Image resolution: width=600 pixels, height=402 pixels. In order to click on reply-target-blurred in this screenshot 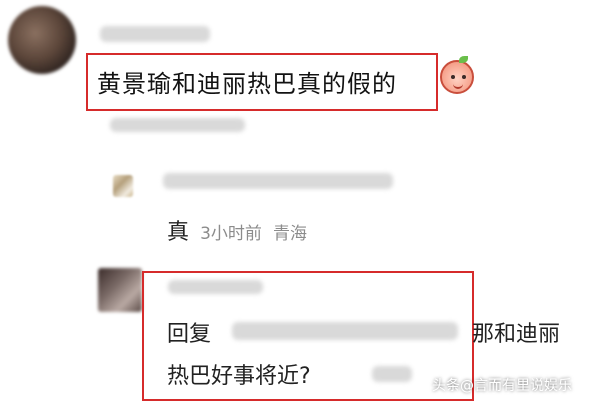, I will do `click(345, 331)`.